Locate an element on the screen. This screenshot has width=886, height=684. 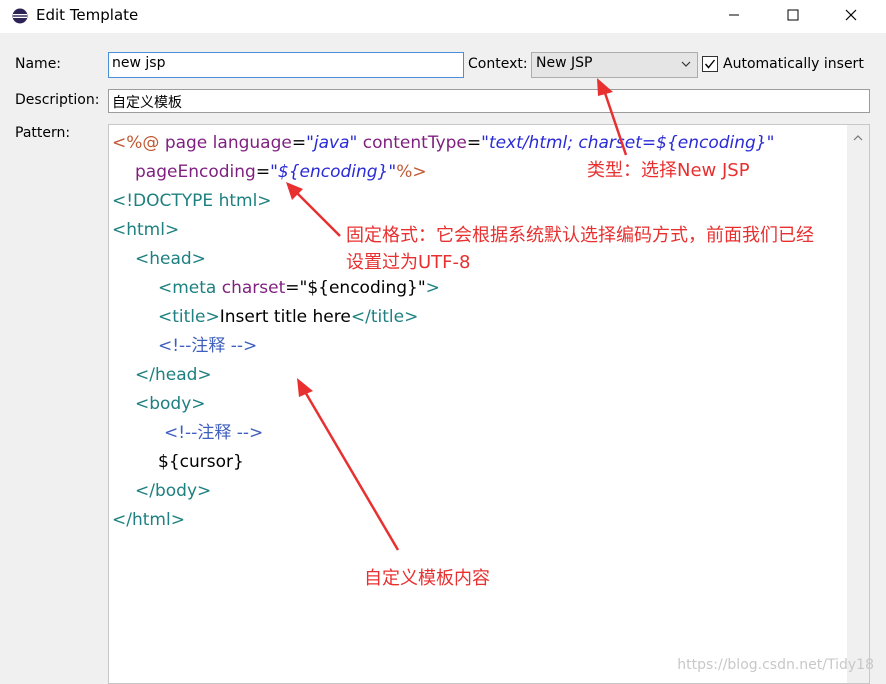
format-annotation-line1: 固定格式：它会根据系统默认选择编码方式，前面我们已经 is located at coordinates (580, 235).